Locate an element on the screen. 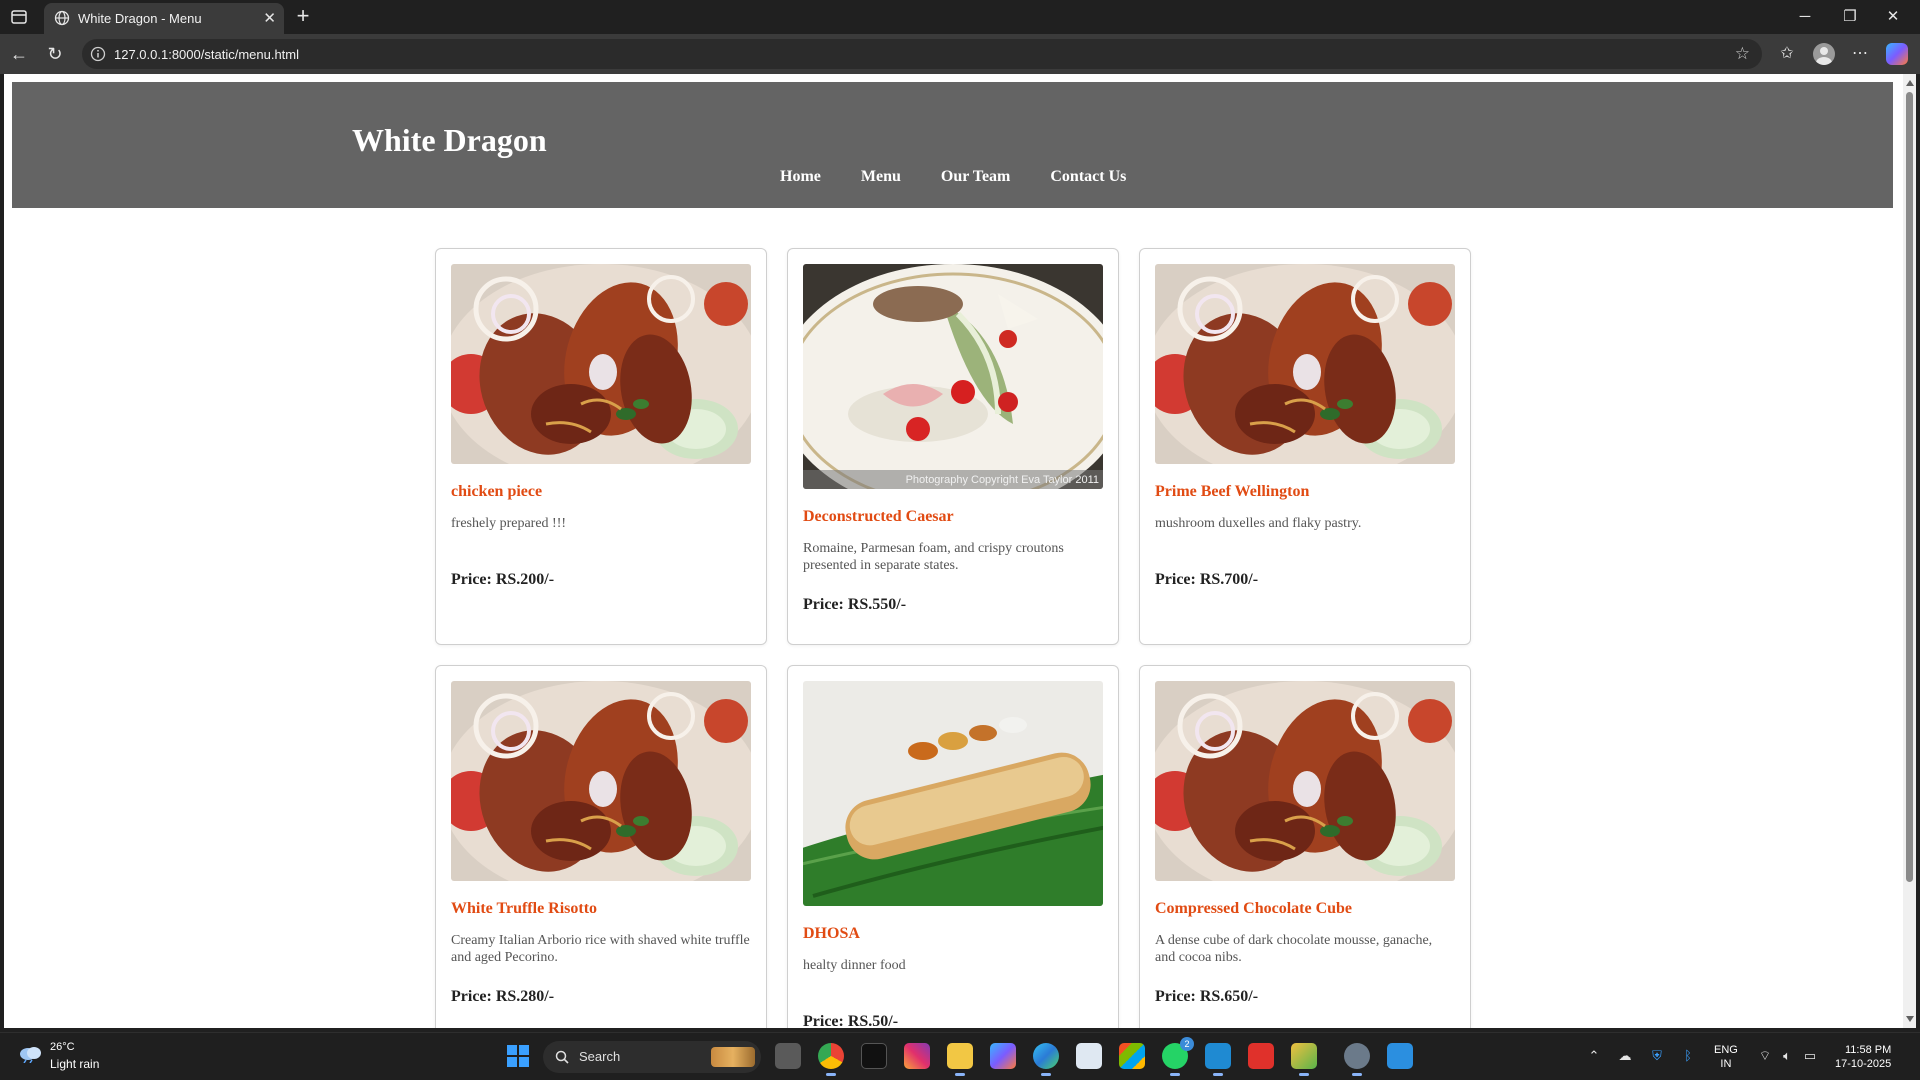 The image size is (1920, 1080). dish-price: Price: RS.700/- is located at coordinates (1207, 579).